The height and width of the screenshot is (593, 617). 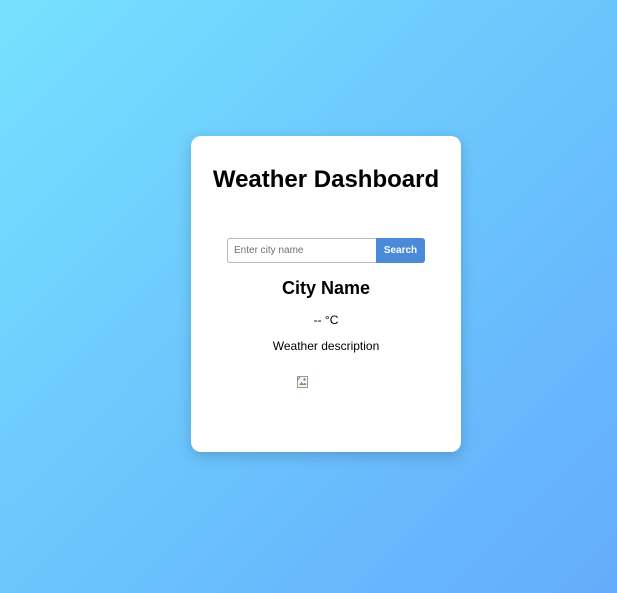 I want to click on search-button: Search, so click(x=400, y=250).